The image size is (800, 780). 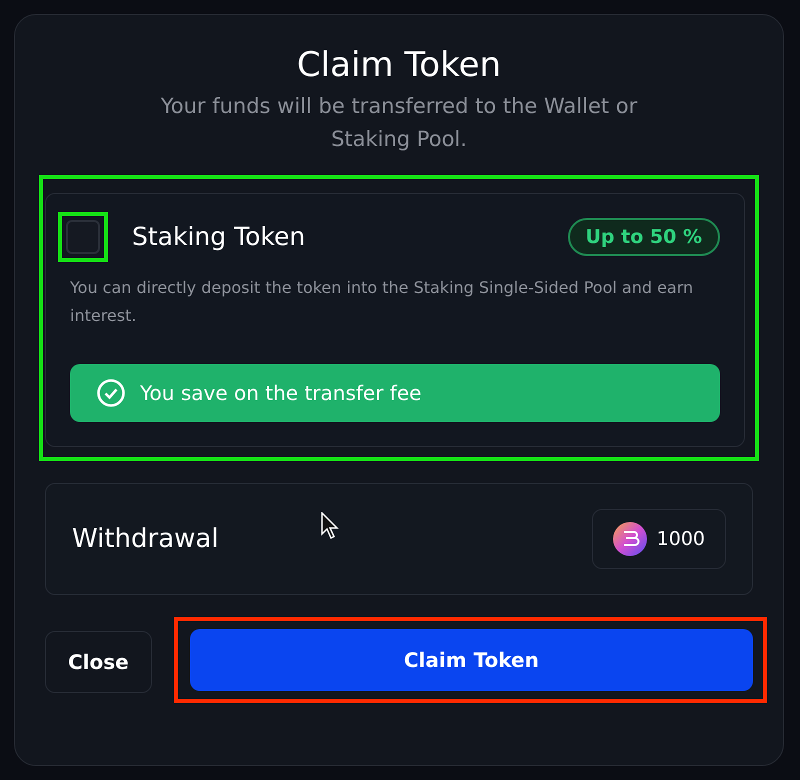 I want to click on amount-text: 1000, so click(x=680, y=539).